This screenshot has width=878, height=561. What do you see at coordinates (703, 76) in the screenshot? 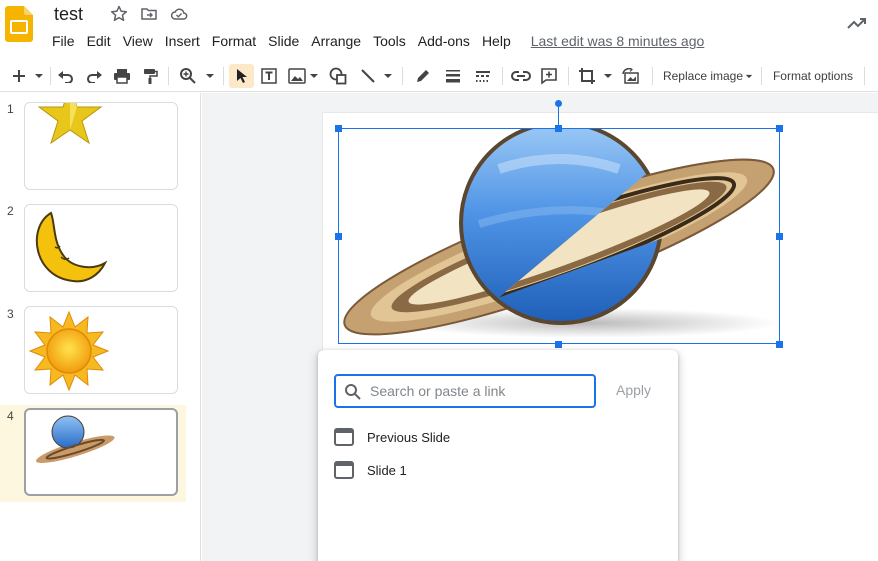
I see `replace-image-label: Replace image` at bounding box center [703, 76].